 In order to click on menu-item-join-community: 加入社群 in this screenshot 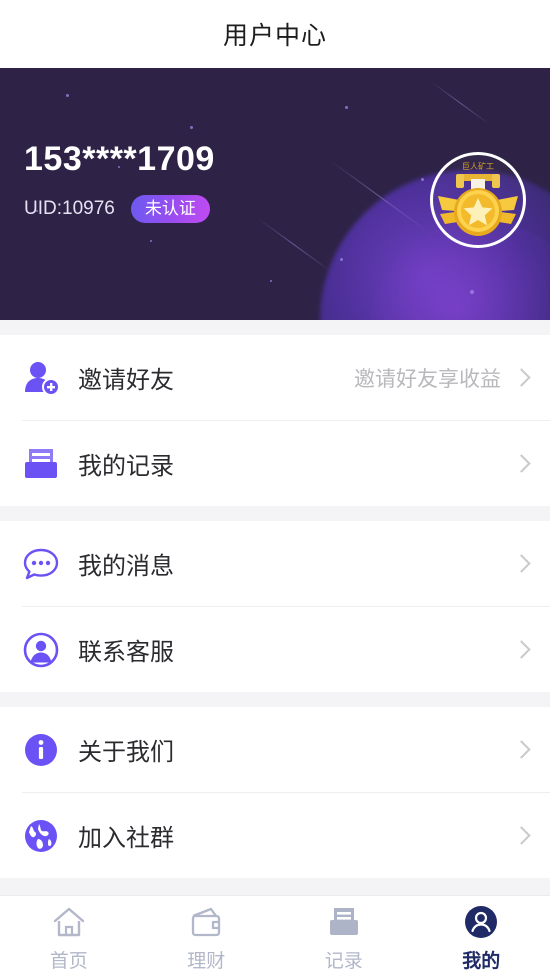, I will do `click(275, 835)`.